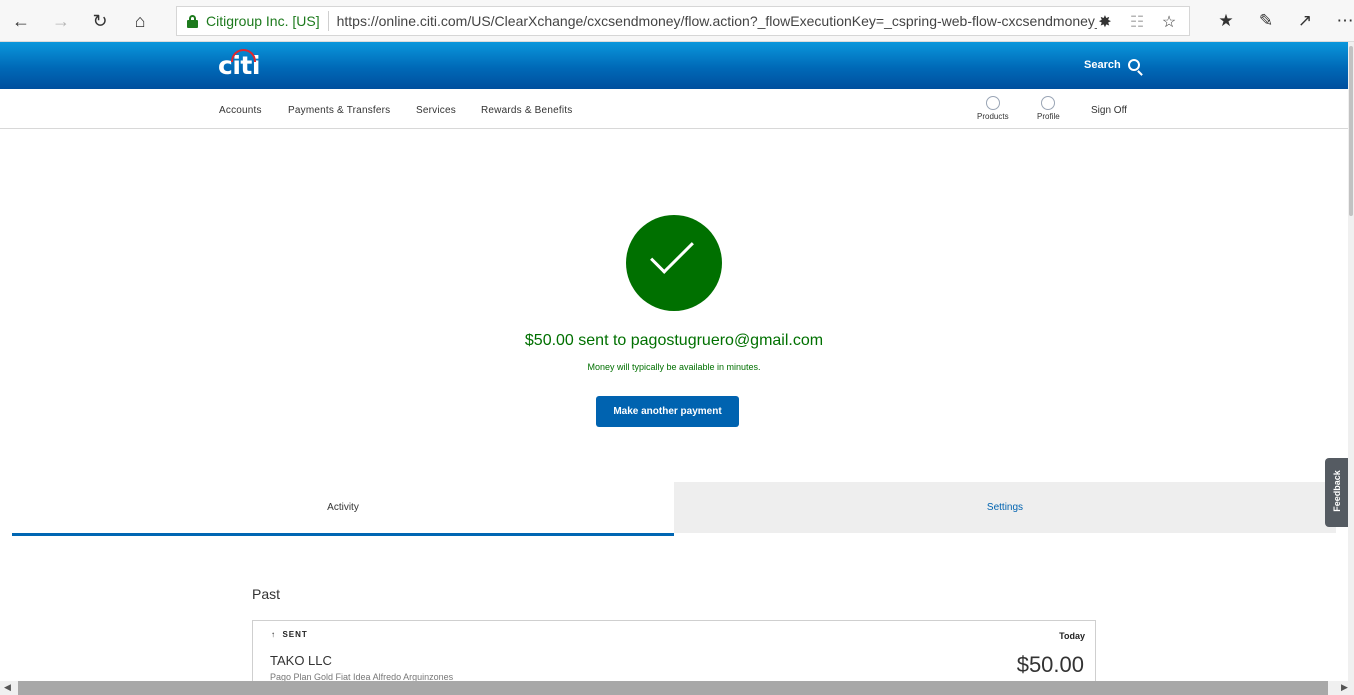  I want to click on site-identity: Citigroup Inc. [US], so click(267, 21).